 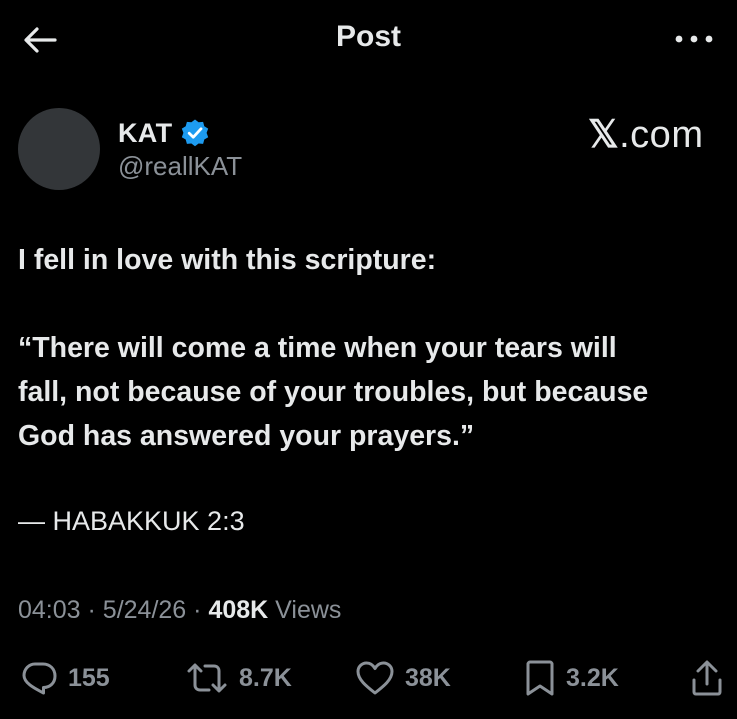 I want to click on user-handle: @reallKAT, so click(x=180, y=166).